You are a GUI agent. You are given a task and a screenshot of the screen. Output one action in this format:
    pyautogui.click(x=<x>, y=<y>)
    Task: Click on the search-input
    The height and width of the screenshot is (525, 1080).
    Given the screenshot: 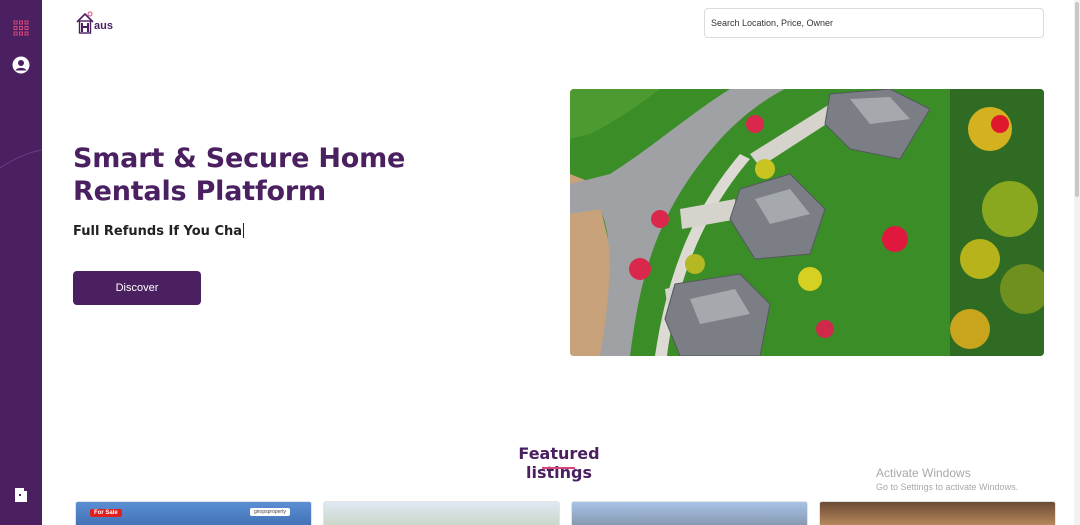 What is the action you would take?
    pyautogui.click(x=874, y=23)
    